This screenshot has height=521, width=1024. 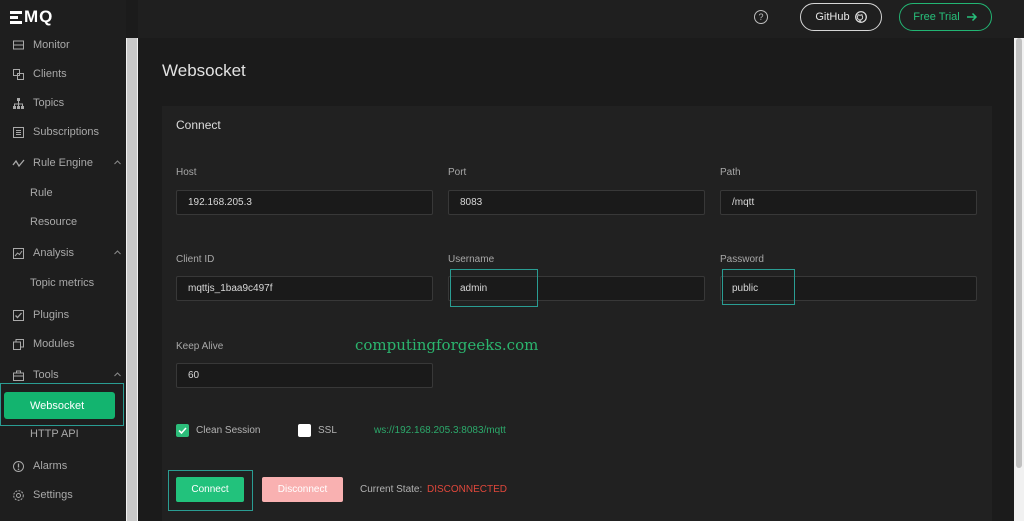 What do you see at coordinates (447, 345) in the screenshot?
I see `watermark-text: computingforgeeks.com` at bounding box center [447, 345].